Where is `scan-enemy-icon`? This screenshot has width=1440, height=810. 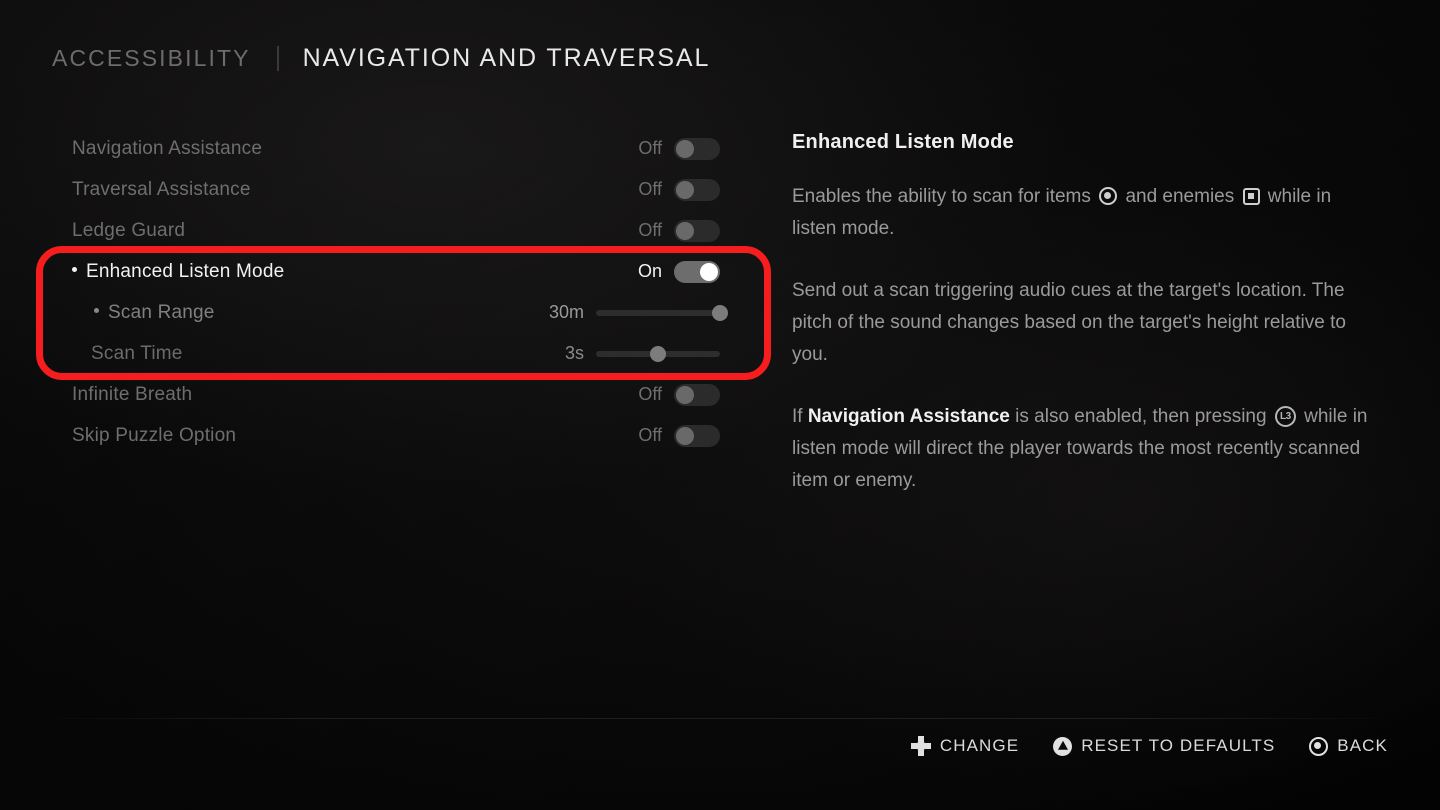
scan-enemy-icon is located at coordinates (1251, 196).